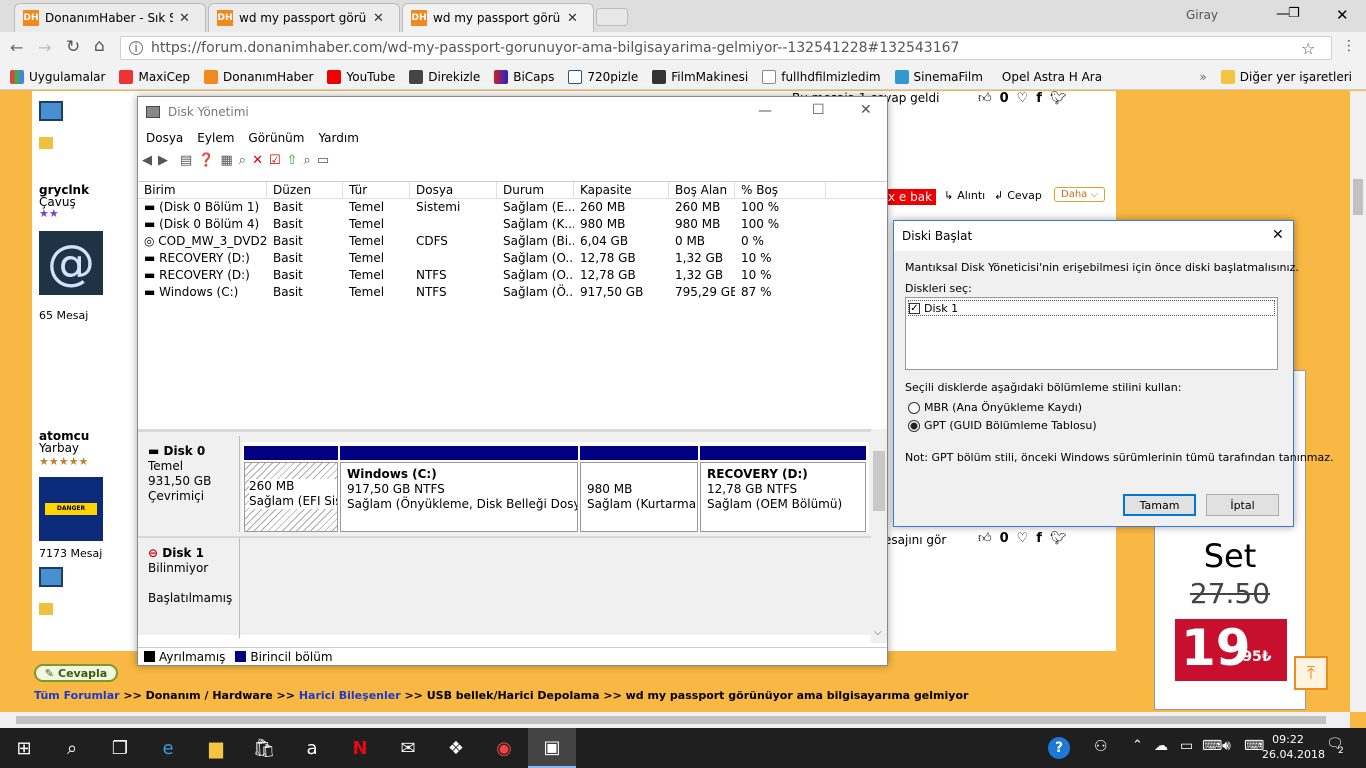 The image size is (1366, 768). I want to click on quote-button: ↳ Alıntı, so click(964, 195).